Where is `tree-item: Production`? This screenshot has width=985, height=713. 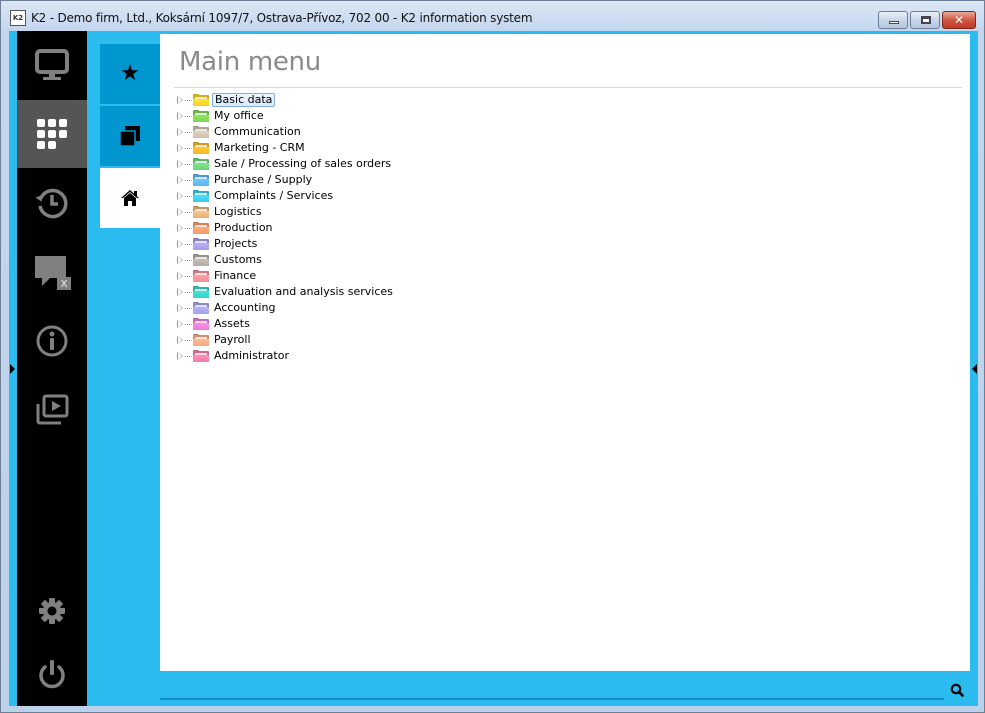 tree-item: Production is located at coordinates (286, 228).